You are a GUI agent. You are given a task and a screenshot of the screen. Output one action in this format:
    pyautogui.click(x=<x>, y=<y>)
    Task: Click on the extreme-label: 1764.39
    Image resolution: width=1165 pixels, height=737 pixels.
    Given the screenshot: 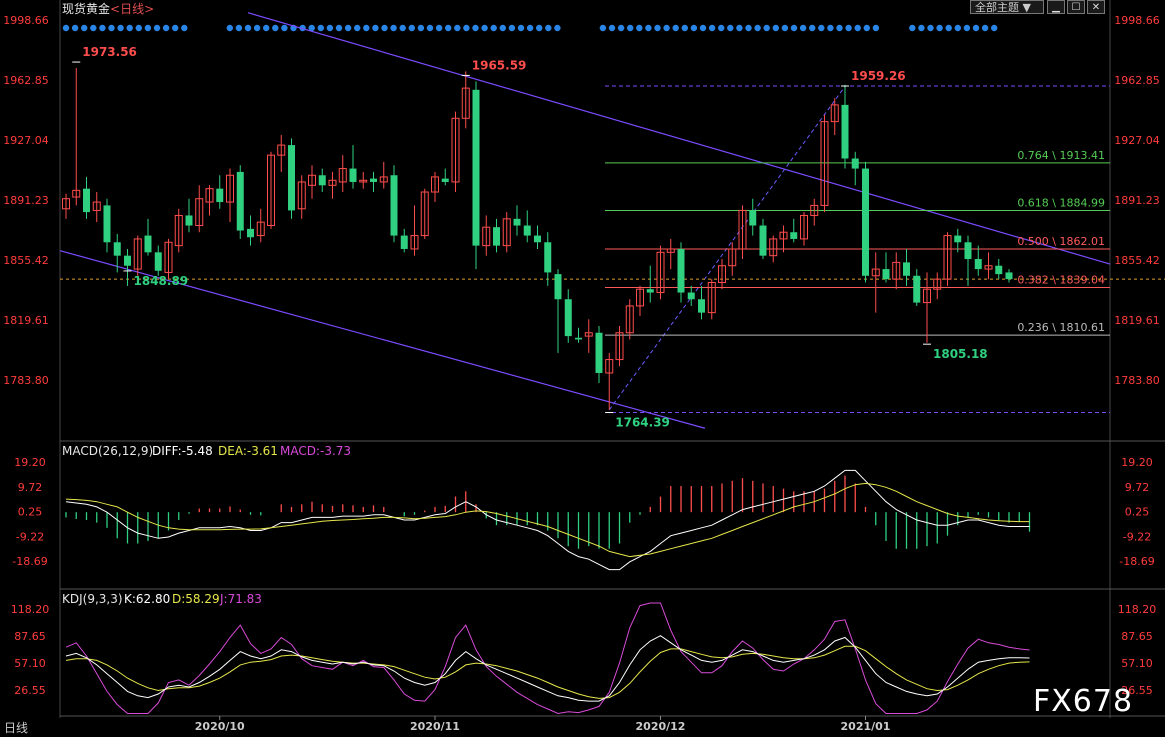 What is the action you would take?
    pyautogui.click(x=642, y=423)
    